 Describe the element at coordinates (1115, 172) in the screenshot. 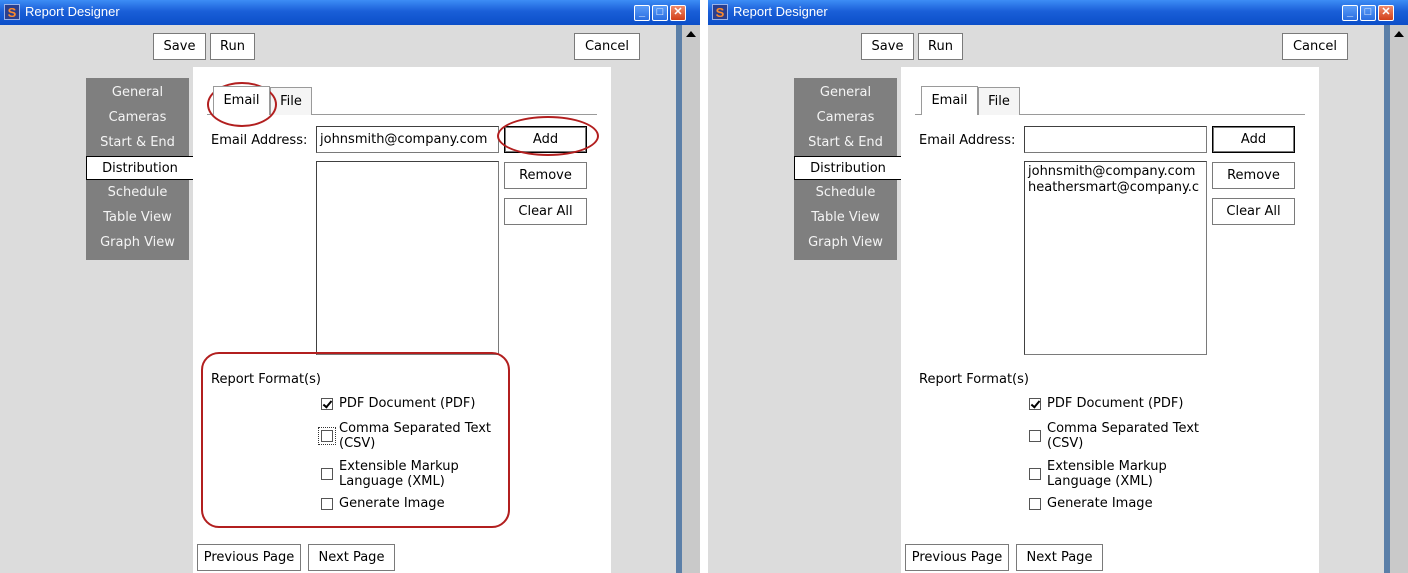

I see `list-item: johnsmith@company.com` at that location.